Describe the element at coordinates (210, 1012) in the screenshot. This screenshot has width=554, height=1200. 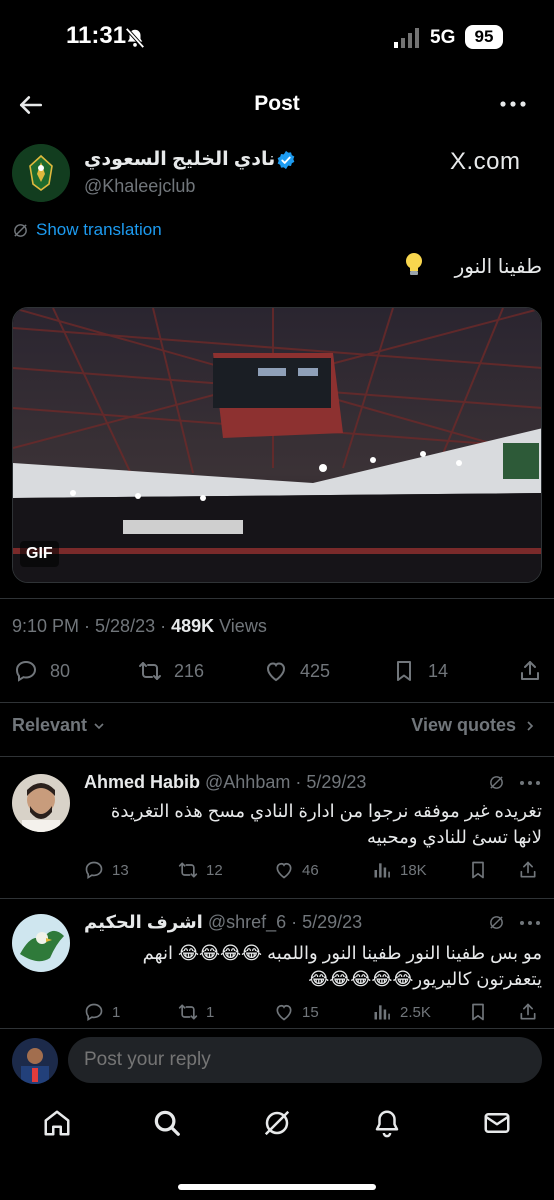
I see `repost-count: 1` at that location.